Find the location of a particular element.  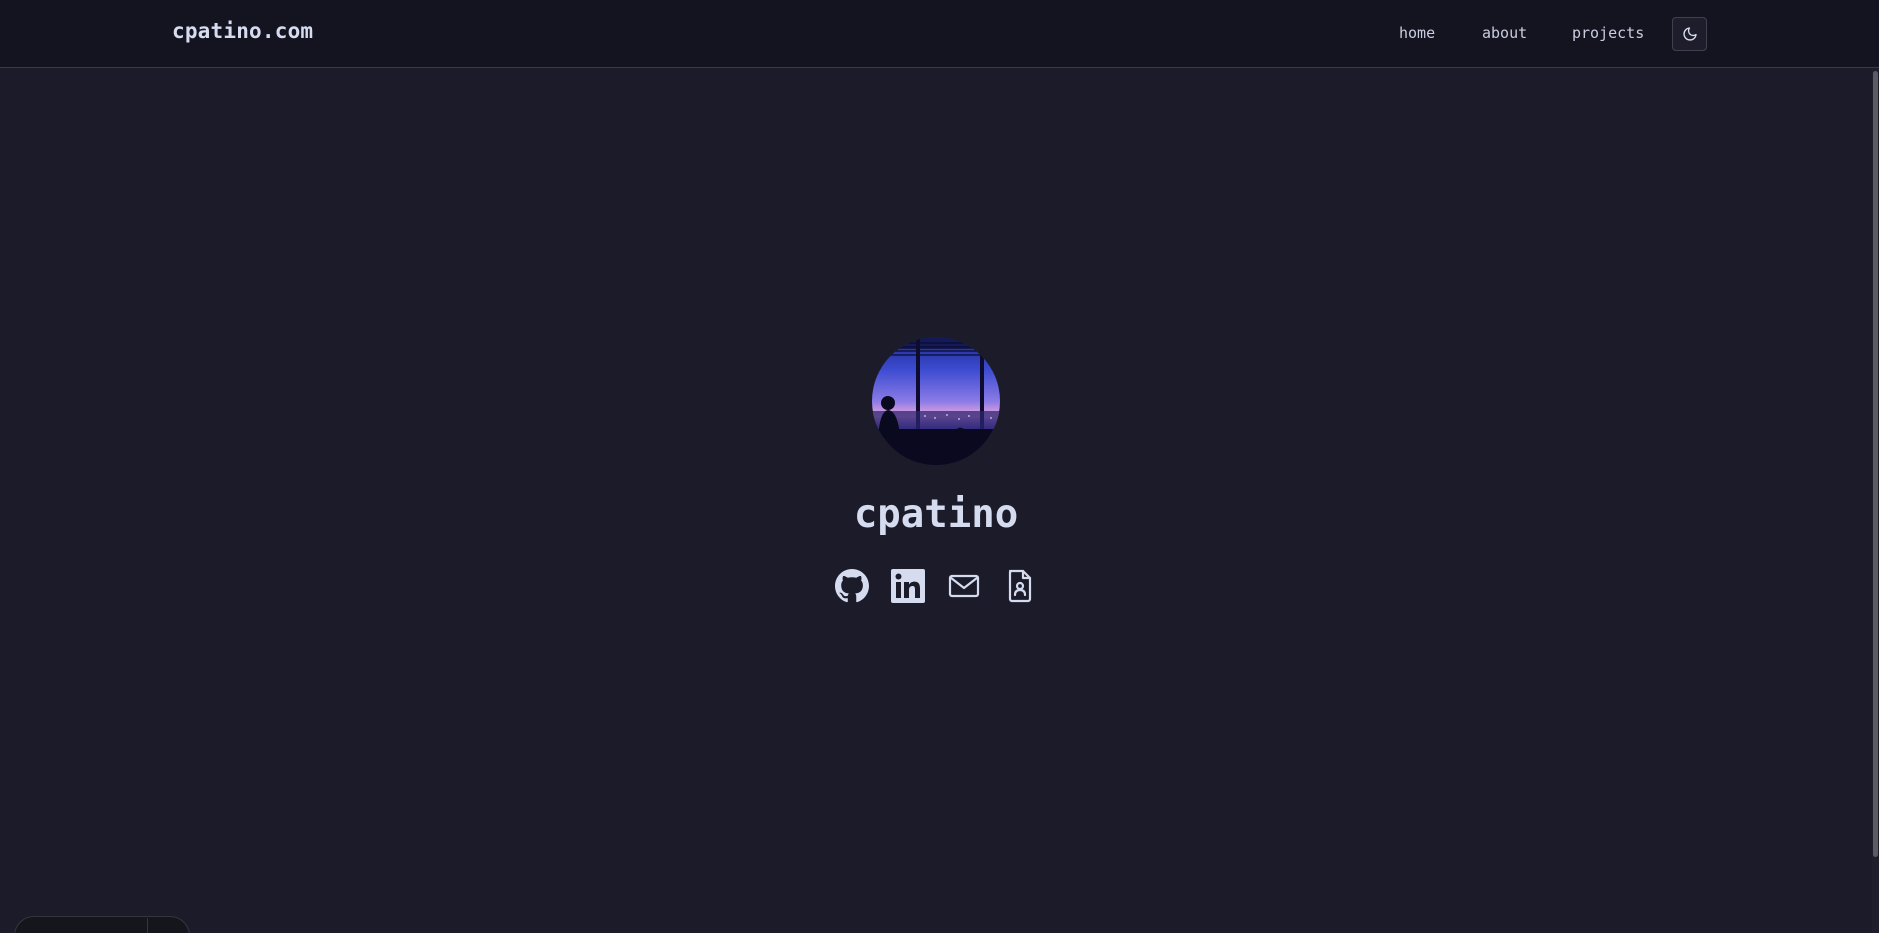

github-link is located at coordinates (852, 586).